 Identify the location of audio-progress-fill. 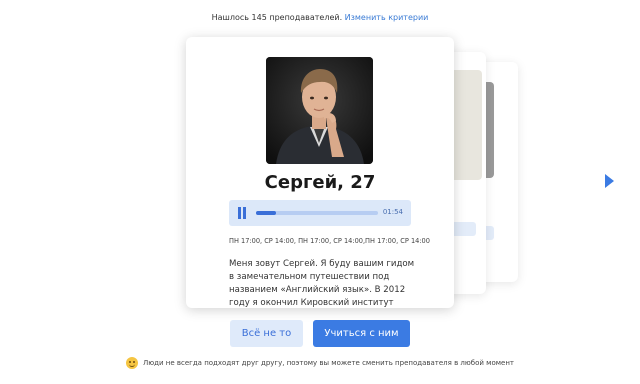
(266, 213).